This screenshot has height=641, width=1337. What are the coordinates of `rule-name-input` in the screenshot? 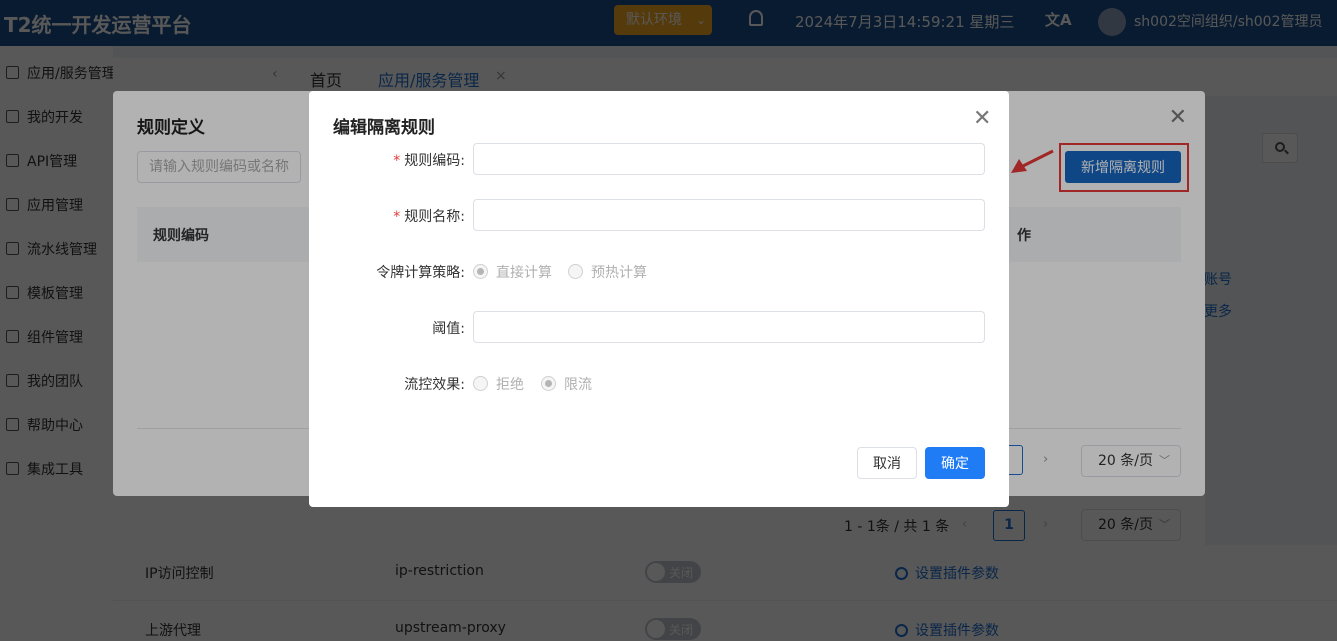 It's located at (729, 215).